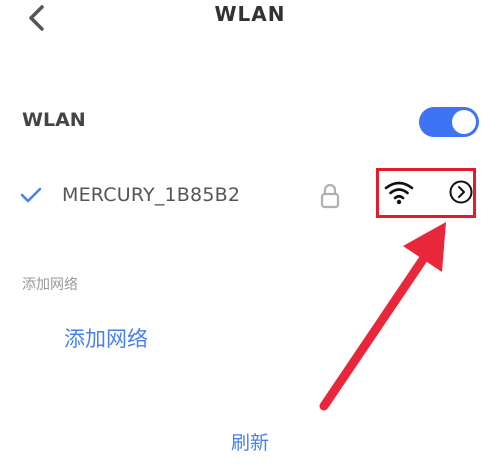  I want to click on toggle-knob, so click(464, 122).